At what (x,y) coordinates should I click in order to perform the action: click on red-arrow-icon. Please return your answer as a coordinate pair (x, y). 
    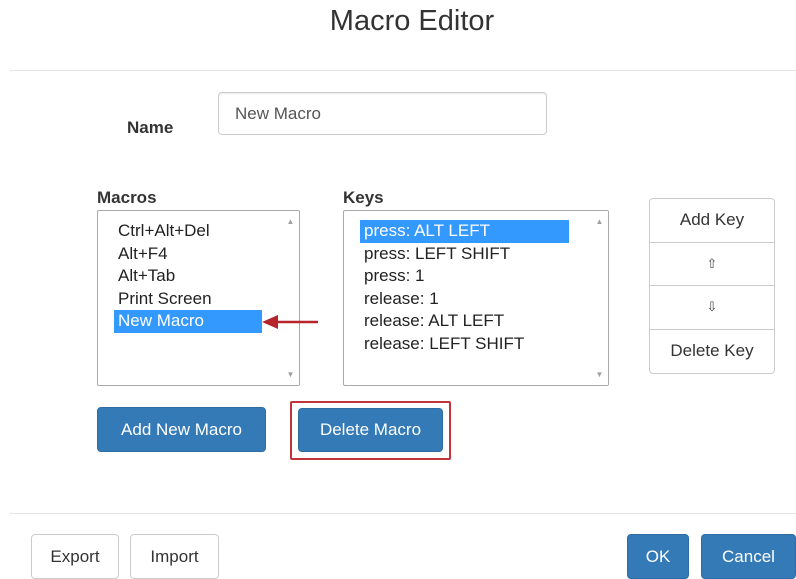
    Looking at the image, I should click on (290, 322).